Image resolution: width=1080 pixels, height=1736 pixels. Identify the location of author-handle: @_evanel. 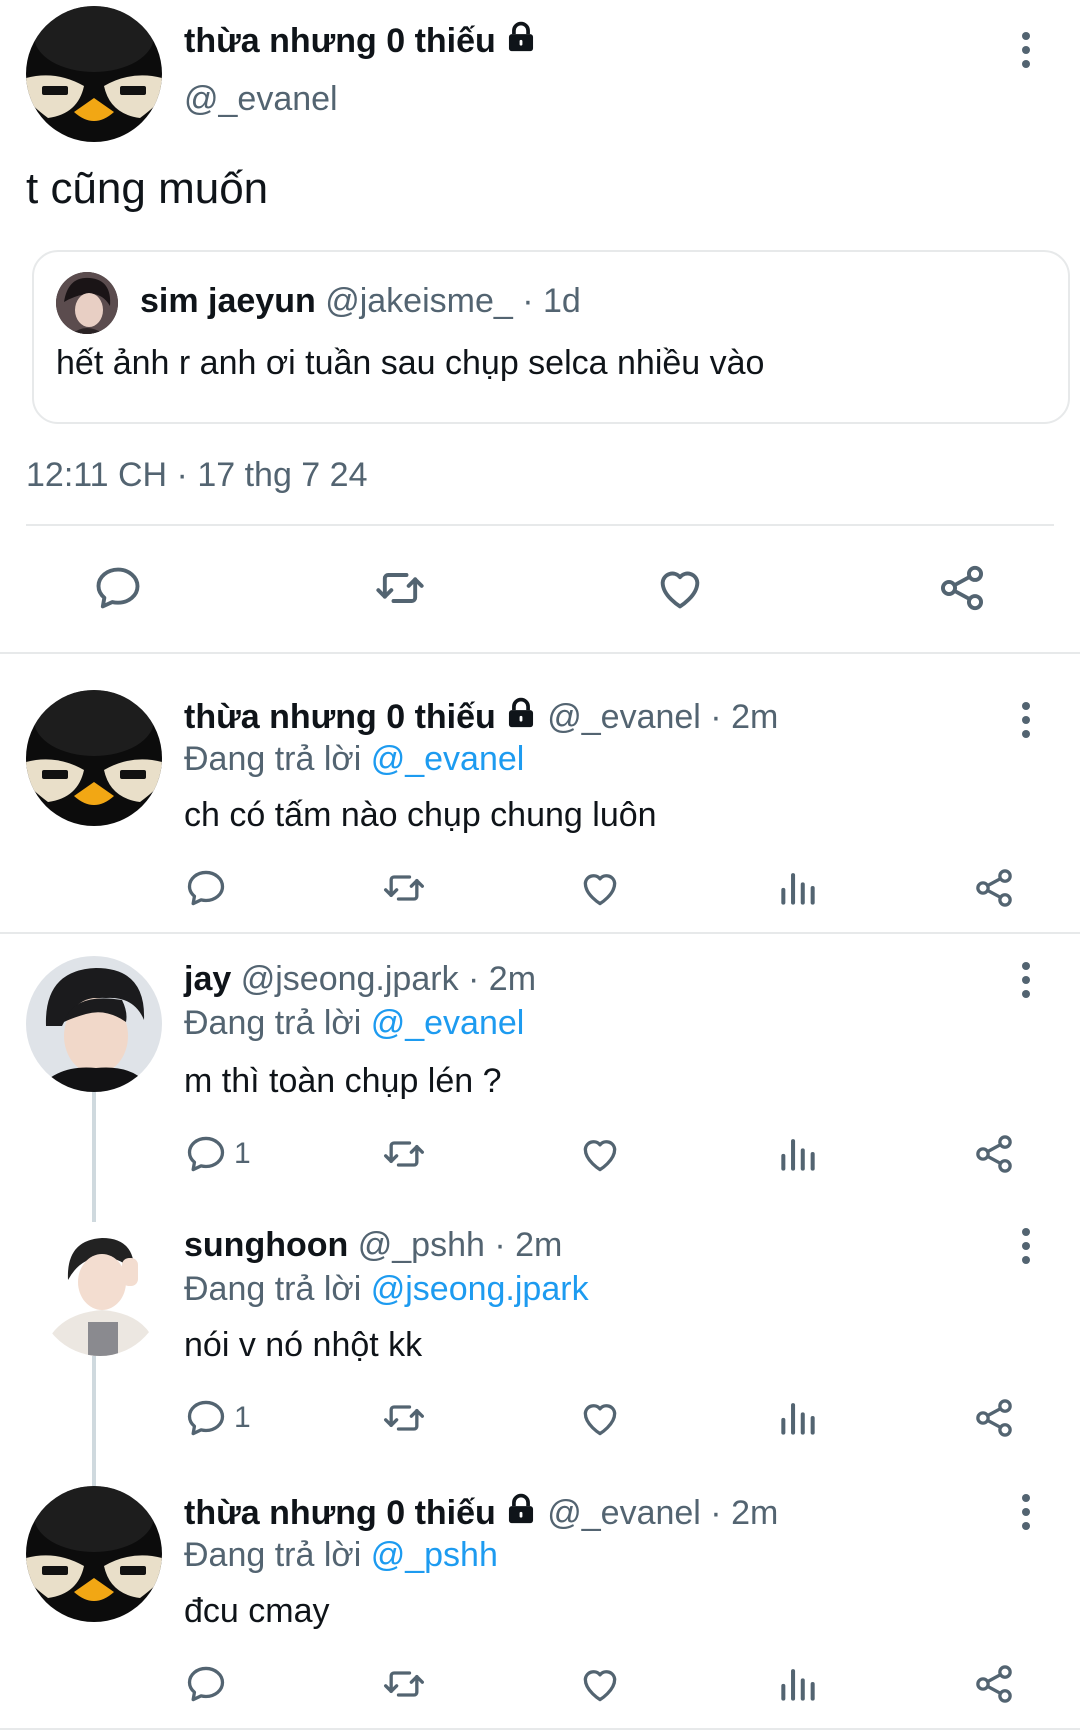
(261, 99).